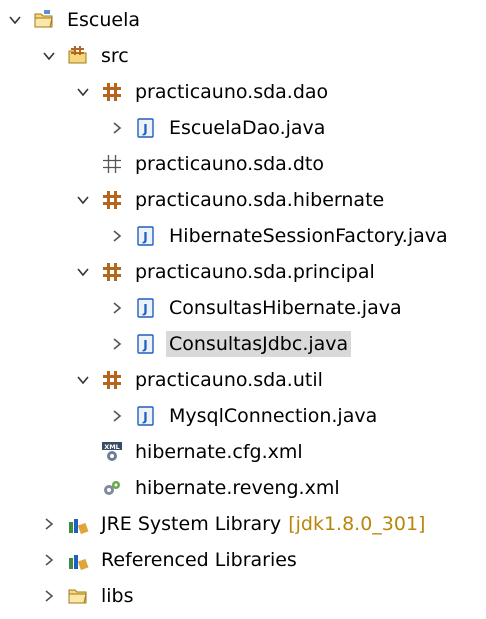  I want to click on tree-item-label: practicauno.sda.dto, so click(229, 164).